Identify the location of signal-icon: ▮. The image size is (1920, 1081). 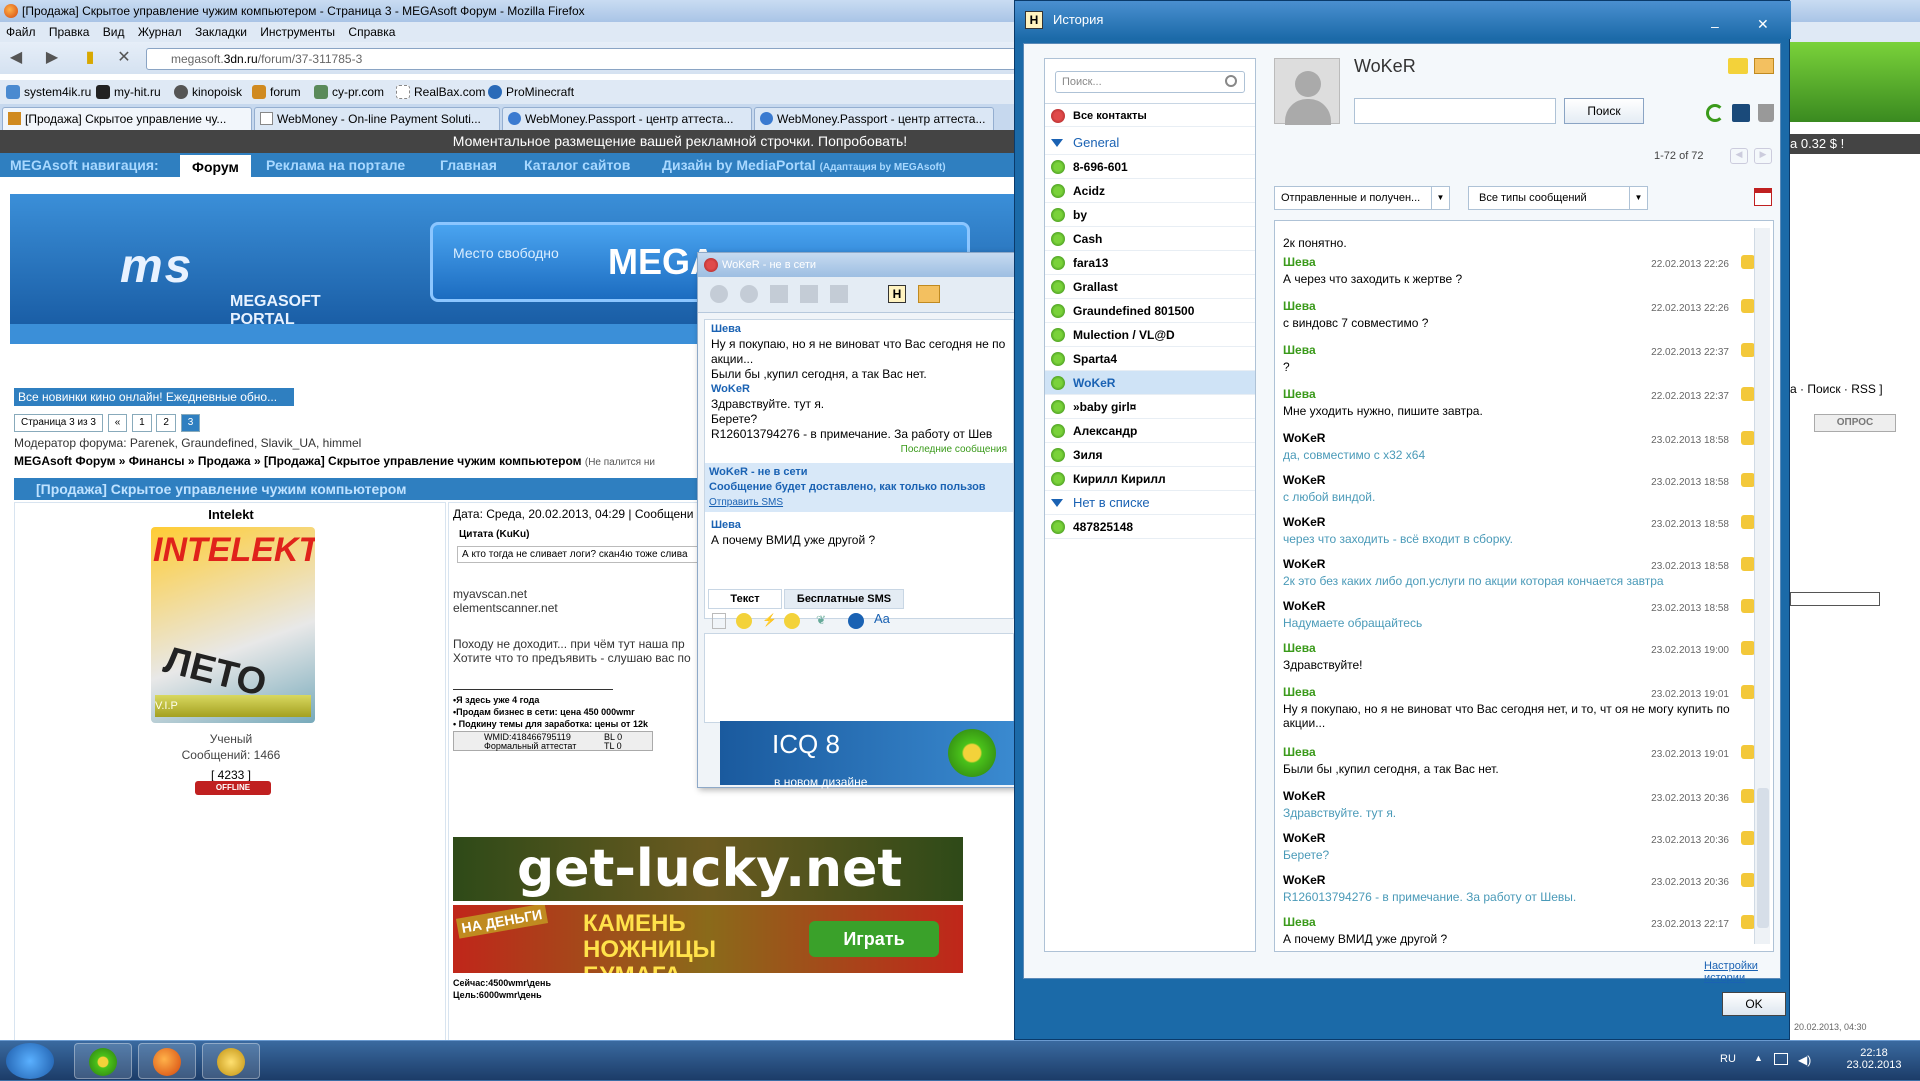
(90, 58).